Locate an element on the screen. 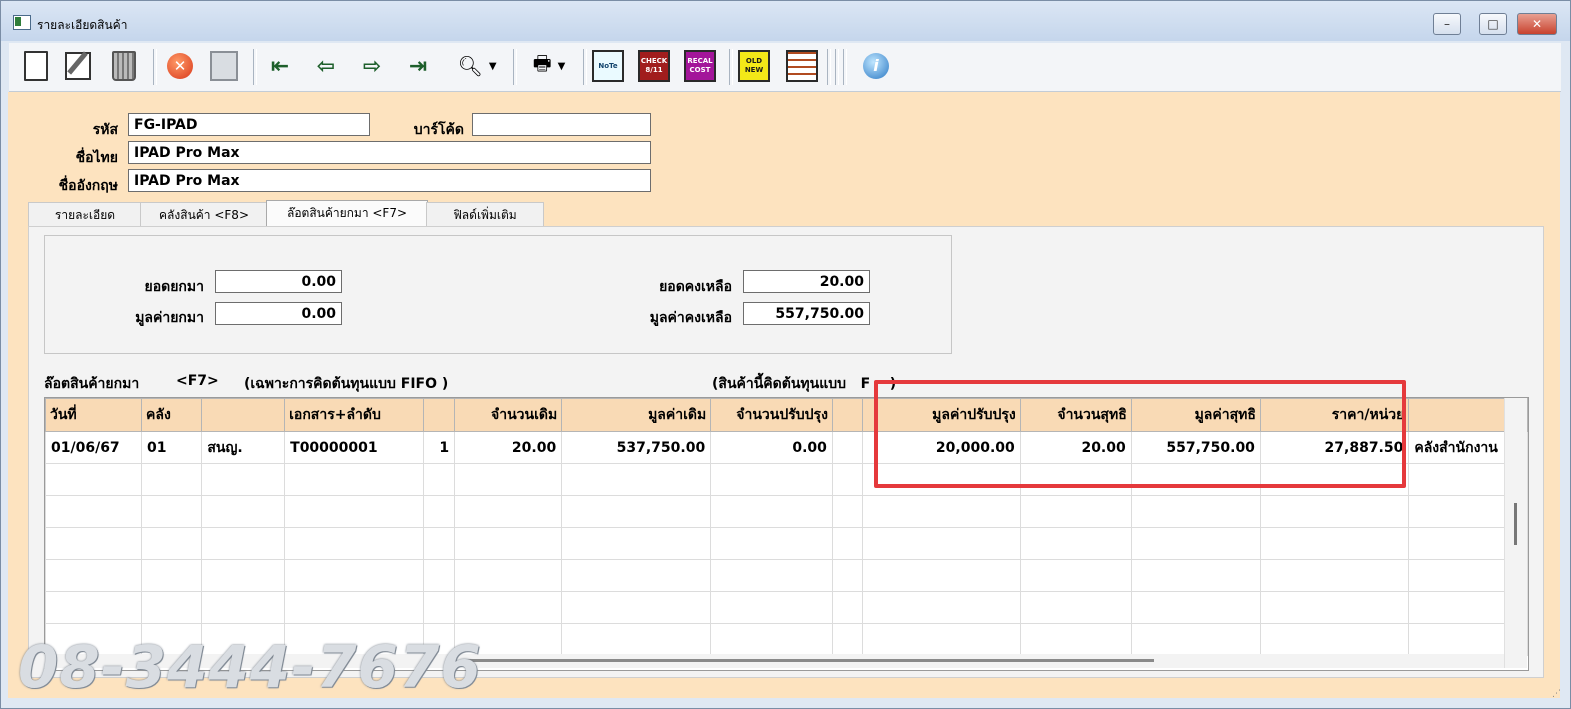  balance-value-field: 557,750.00 is located at coordinates (806, 313).